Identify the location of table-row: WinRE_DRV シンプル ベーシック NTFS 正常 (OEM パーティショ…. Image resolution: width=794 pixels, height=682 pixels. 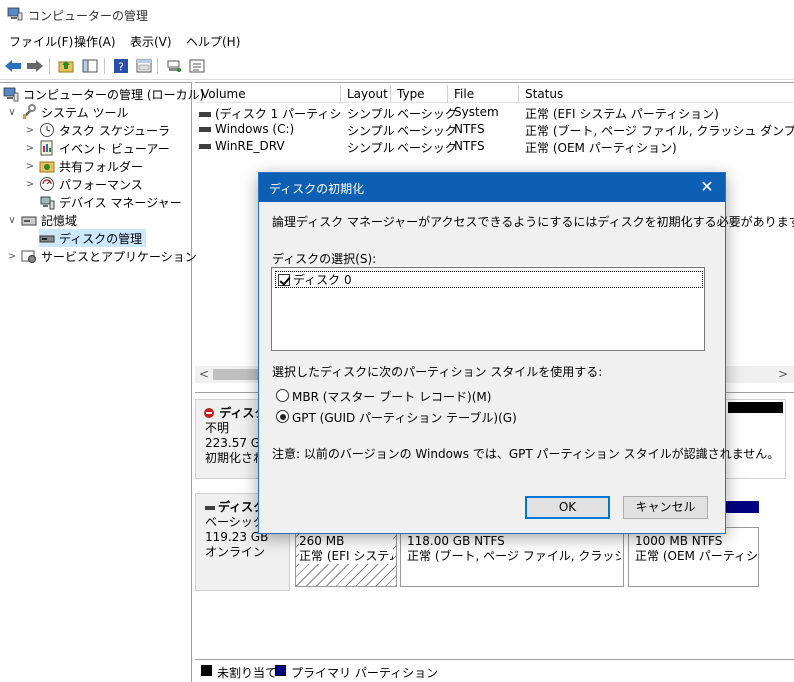
(494, 146).